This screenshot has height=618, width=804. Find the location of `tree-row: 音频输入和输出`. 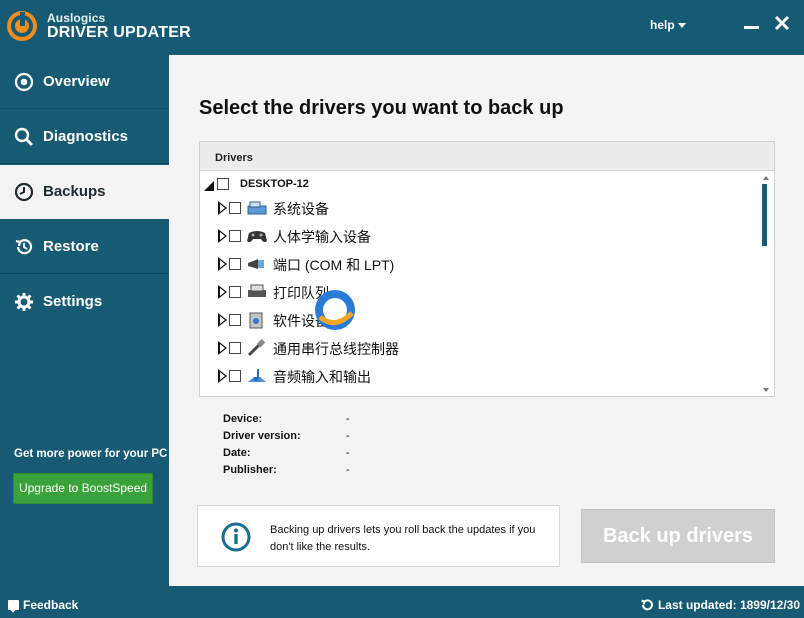

tree-row: 音频输入和输出 is located at coordinates (479, 376).